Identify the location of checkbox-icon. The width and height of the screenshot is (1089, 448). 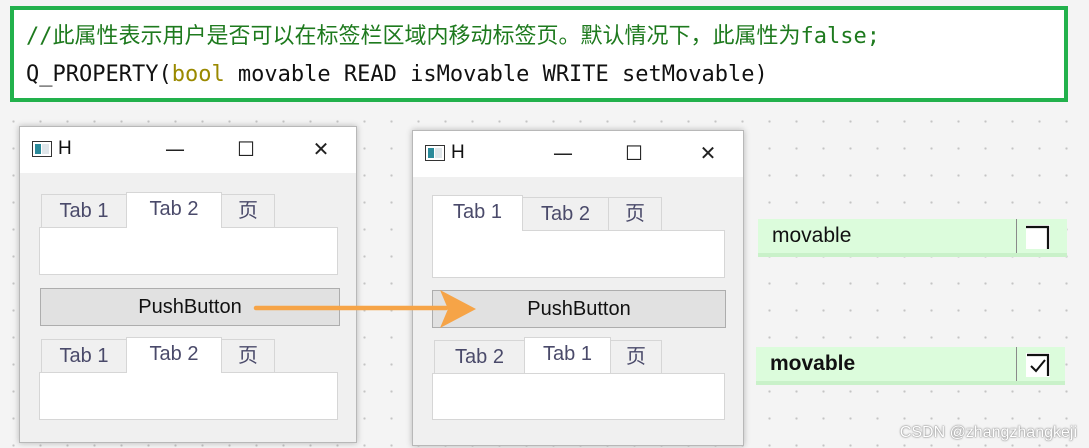
(1038, 237).